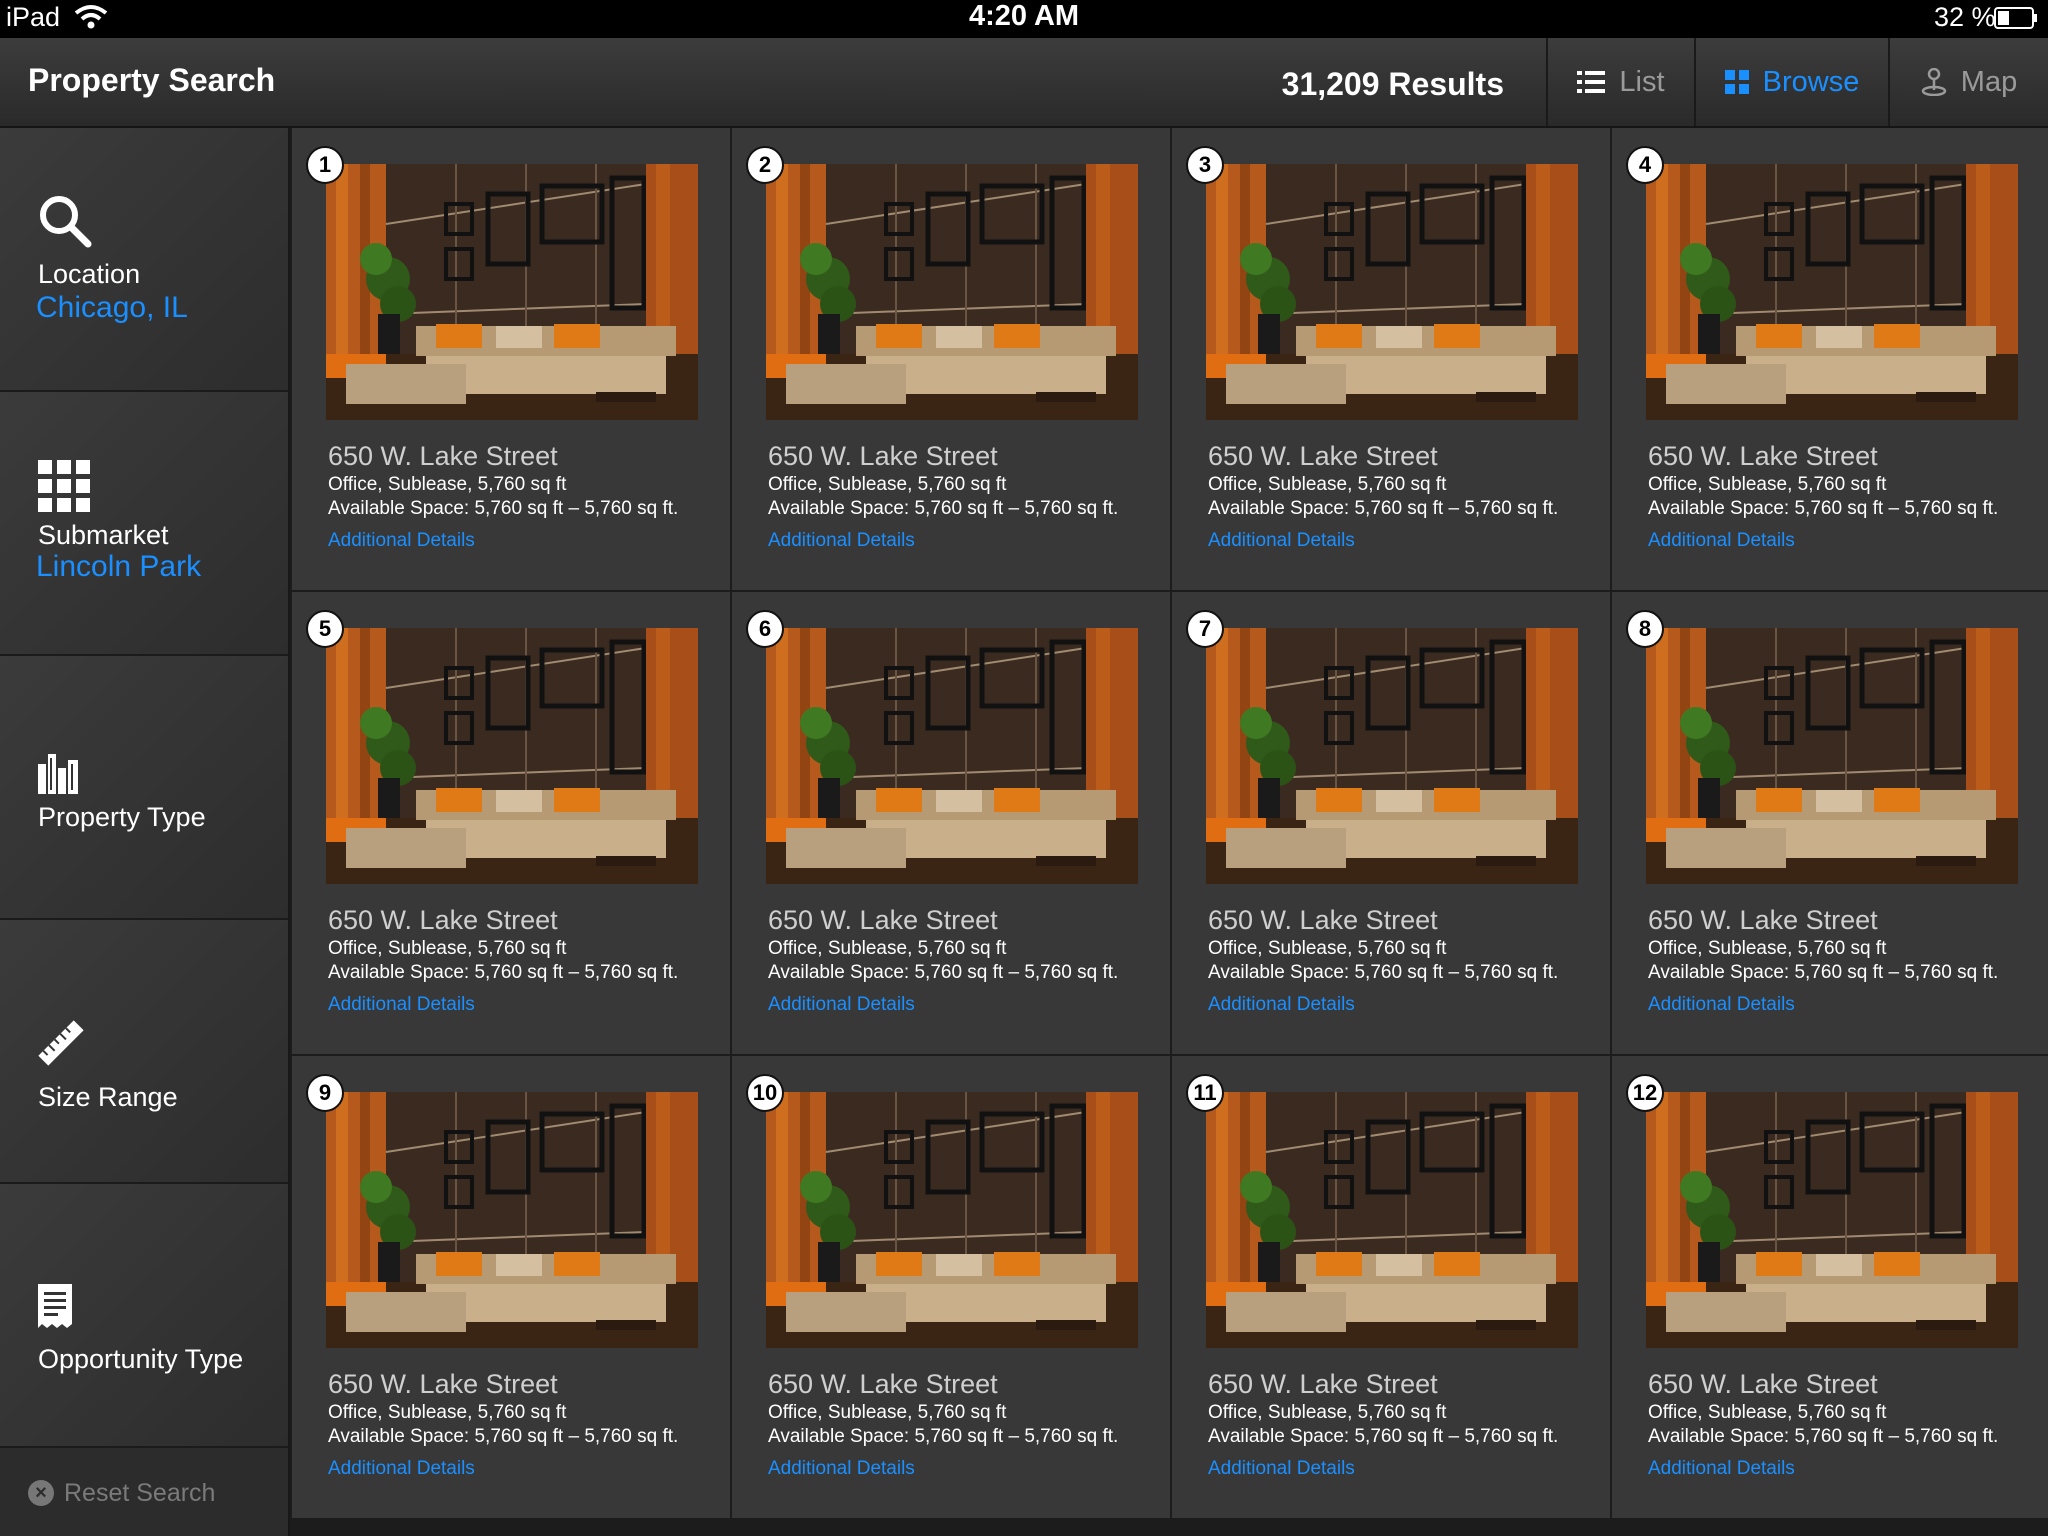 The height and width of the screenshot is (1536, 2048). Describe the element at coordinates (144, 1052) in the screenshot. I see `filter-size-range: Size Range` at that location.